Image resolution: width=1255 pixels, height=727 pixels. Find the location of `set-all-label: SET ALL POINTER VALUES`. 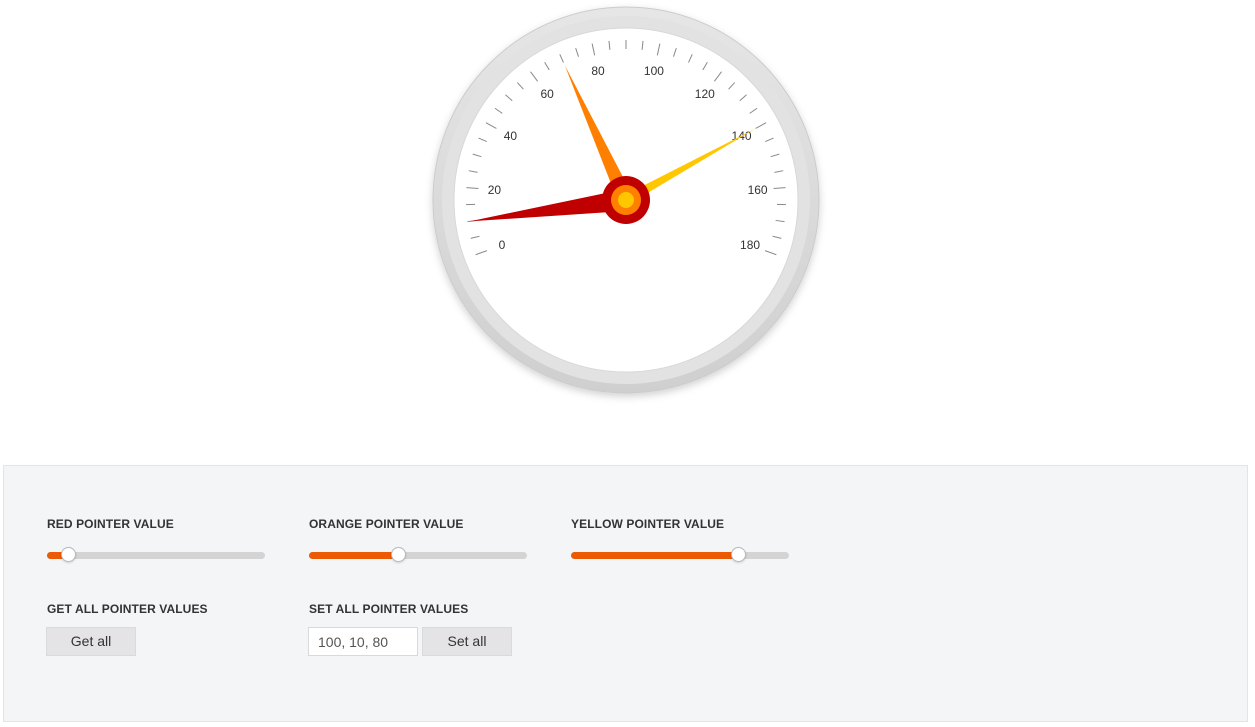

set-all-label: SET ALL POINTER VALUES is located at coordinates (389, 609).